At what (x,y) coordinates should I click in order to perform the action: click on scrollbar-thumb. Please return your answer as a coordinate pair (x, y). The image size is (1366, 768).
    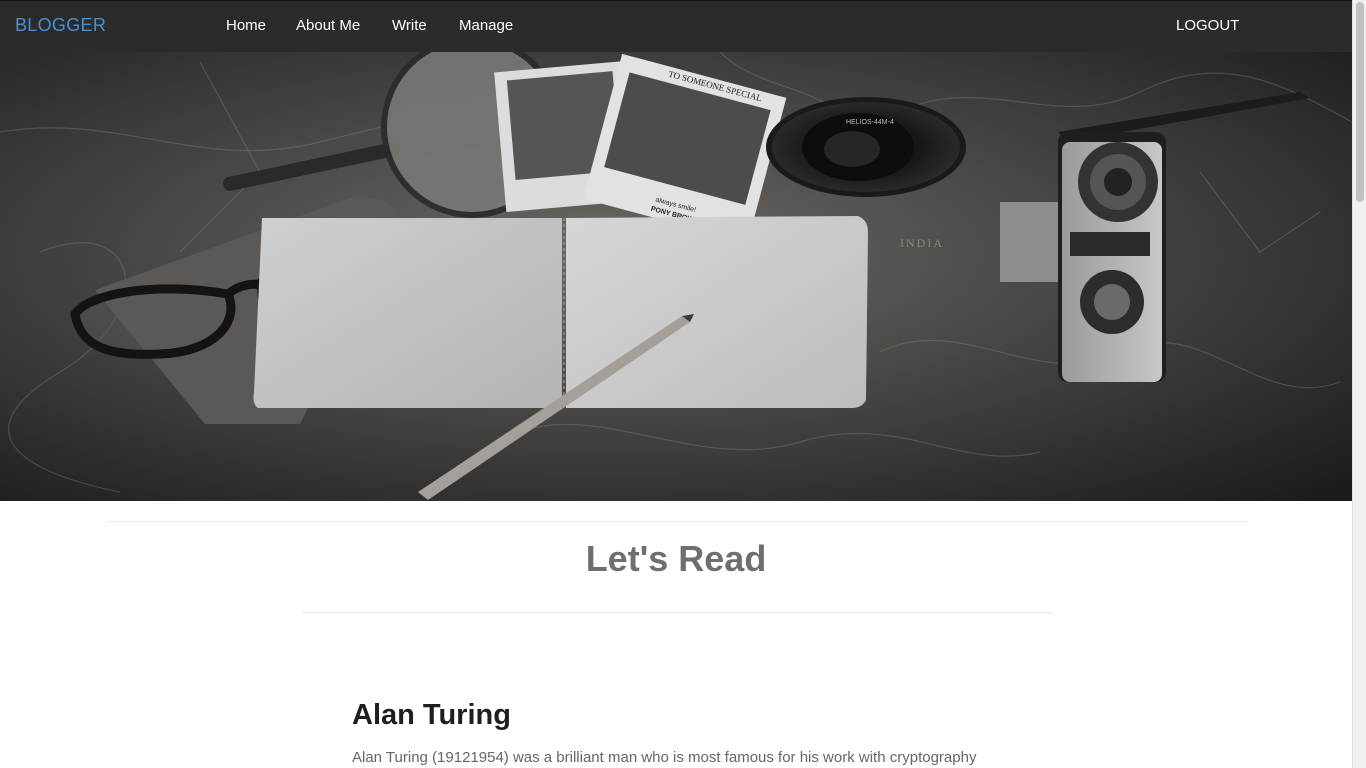
    Looking at the image, I should click on (1360, 102).